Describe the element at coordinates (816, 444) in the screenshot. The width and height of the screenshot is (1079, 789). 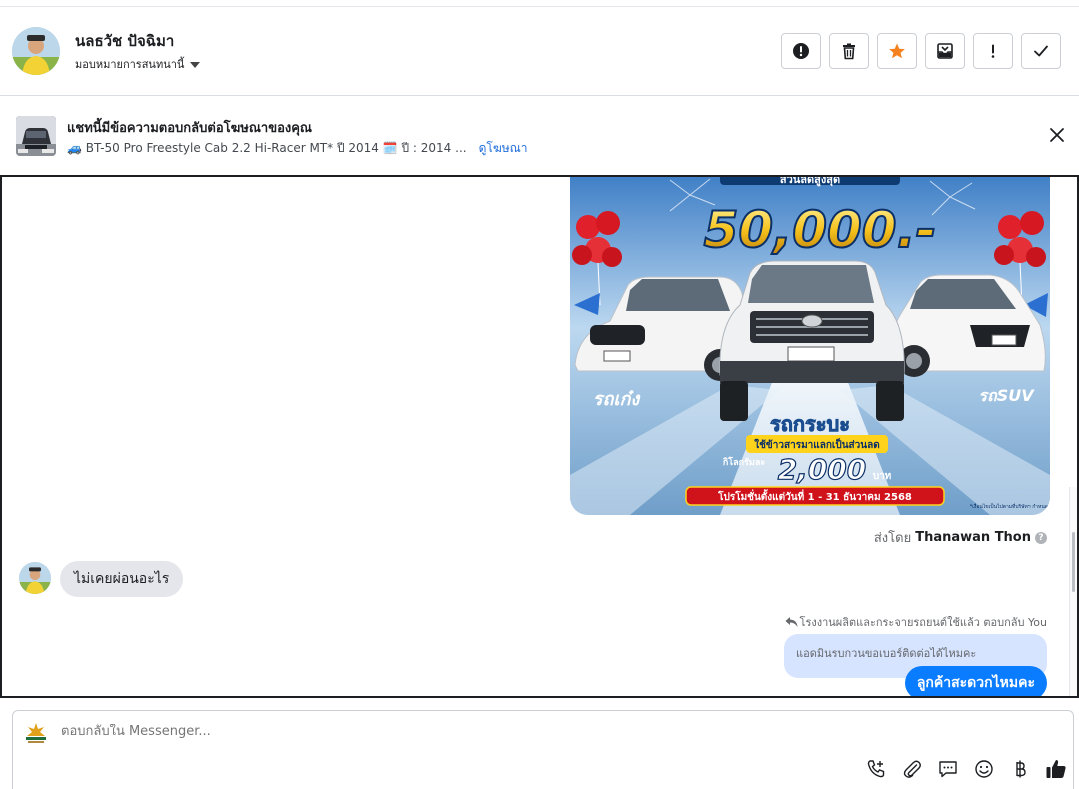
I see `trade-text: ใช้ข้าวสารมาแลกเป็นส่วนลด` at that location.